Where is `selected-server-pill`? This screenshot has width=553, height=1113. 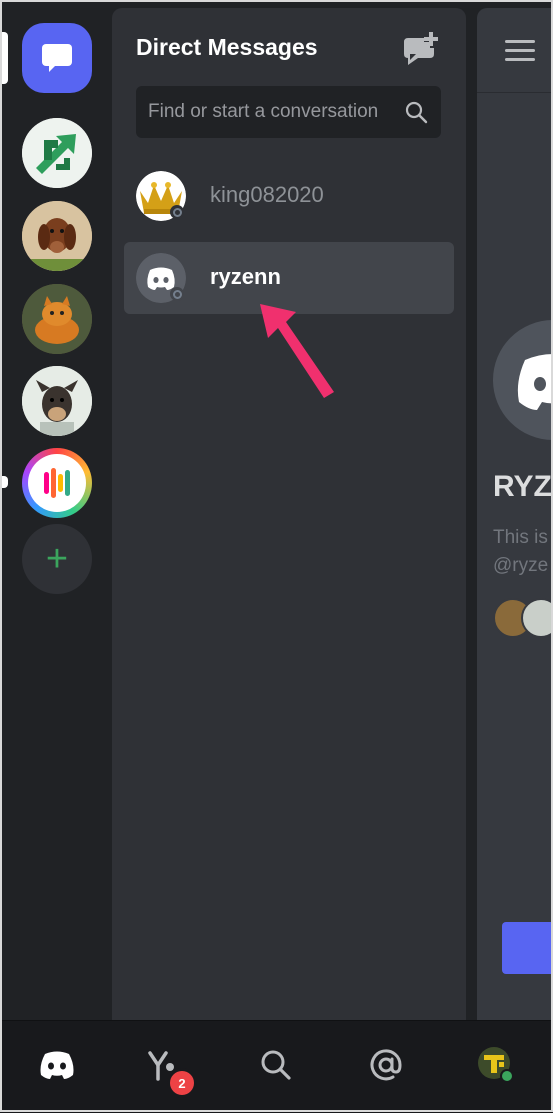
selected-server-pill is located at coordinates (4, 58).